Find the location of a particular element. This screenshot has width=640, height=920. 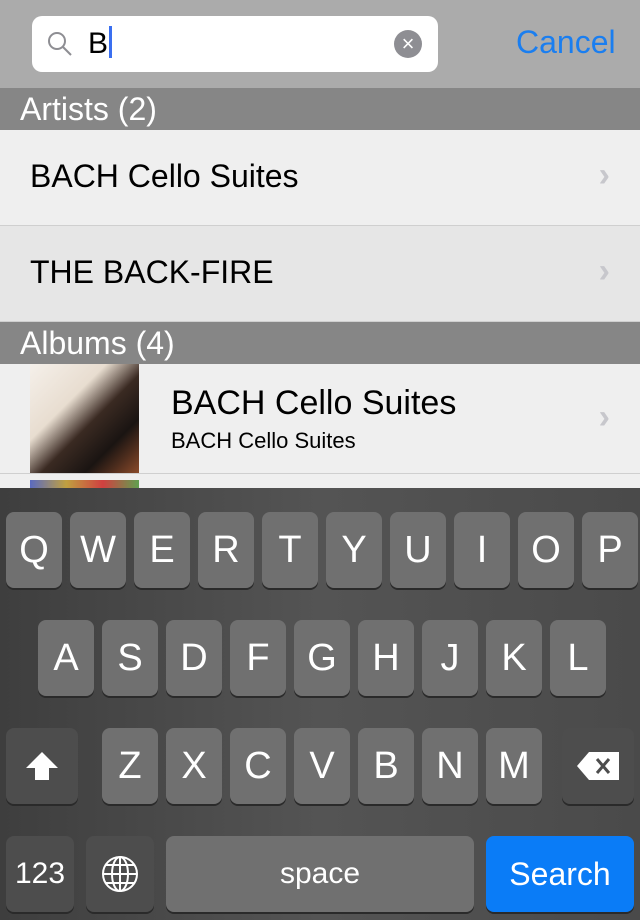

key-t: T is located at coordinates (290, 550).